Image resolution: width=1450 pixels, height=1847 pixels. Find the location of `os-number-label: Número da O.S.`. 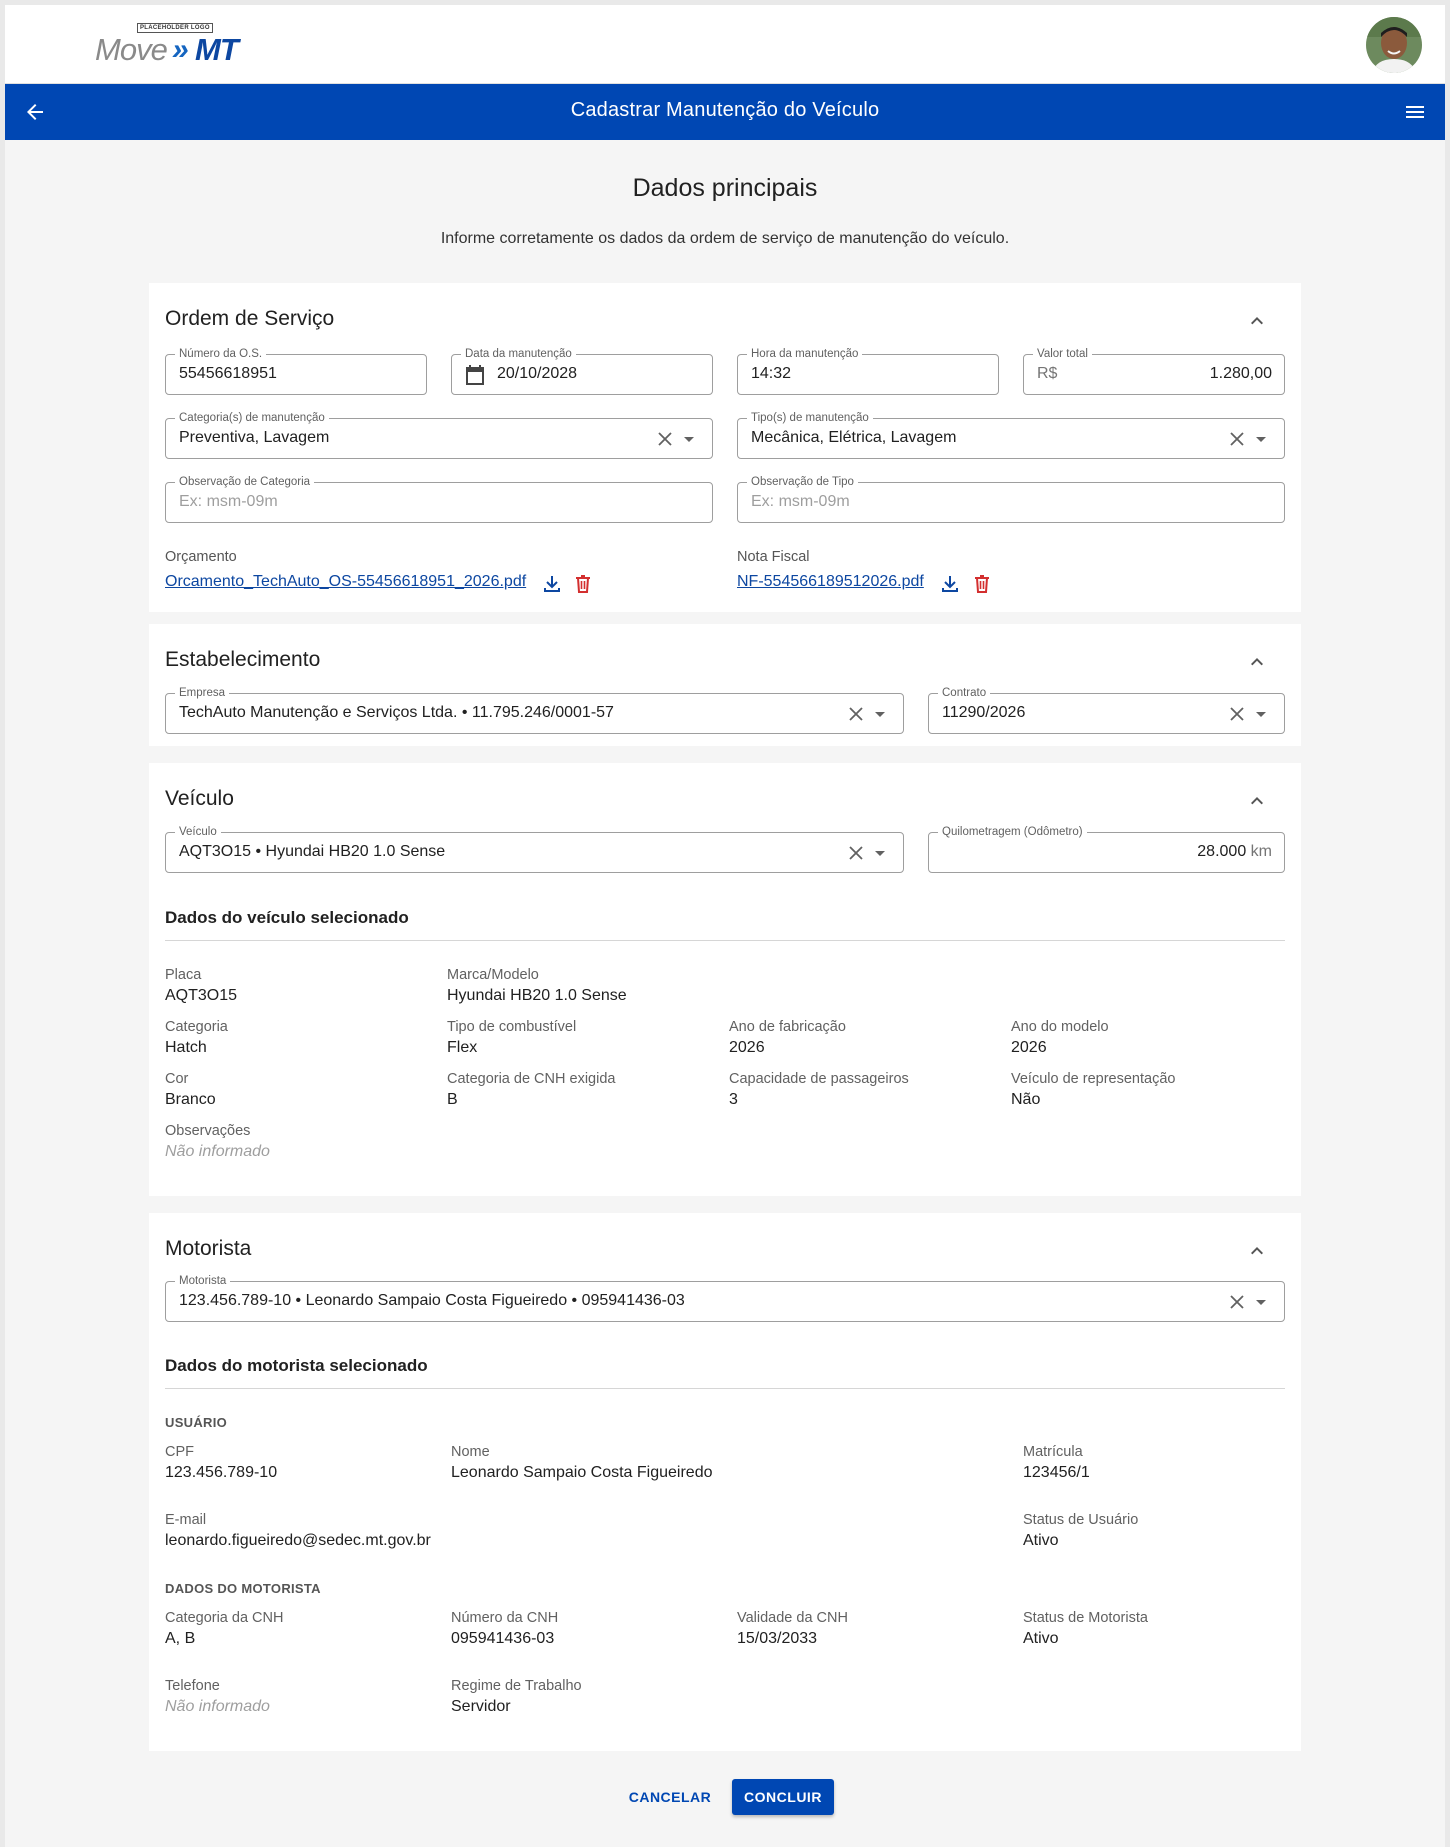

os-number-label: Número da O.S. is located at coordinates (221, 354).